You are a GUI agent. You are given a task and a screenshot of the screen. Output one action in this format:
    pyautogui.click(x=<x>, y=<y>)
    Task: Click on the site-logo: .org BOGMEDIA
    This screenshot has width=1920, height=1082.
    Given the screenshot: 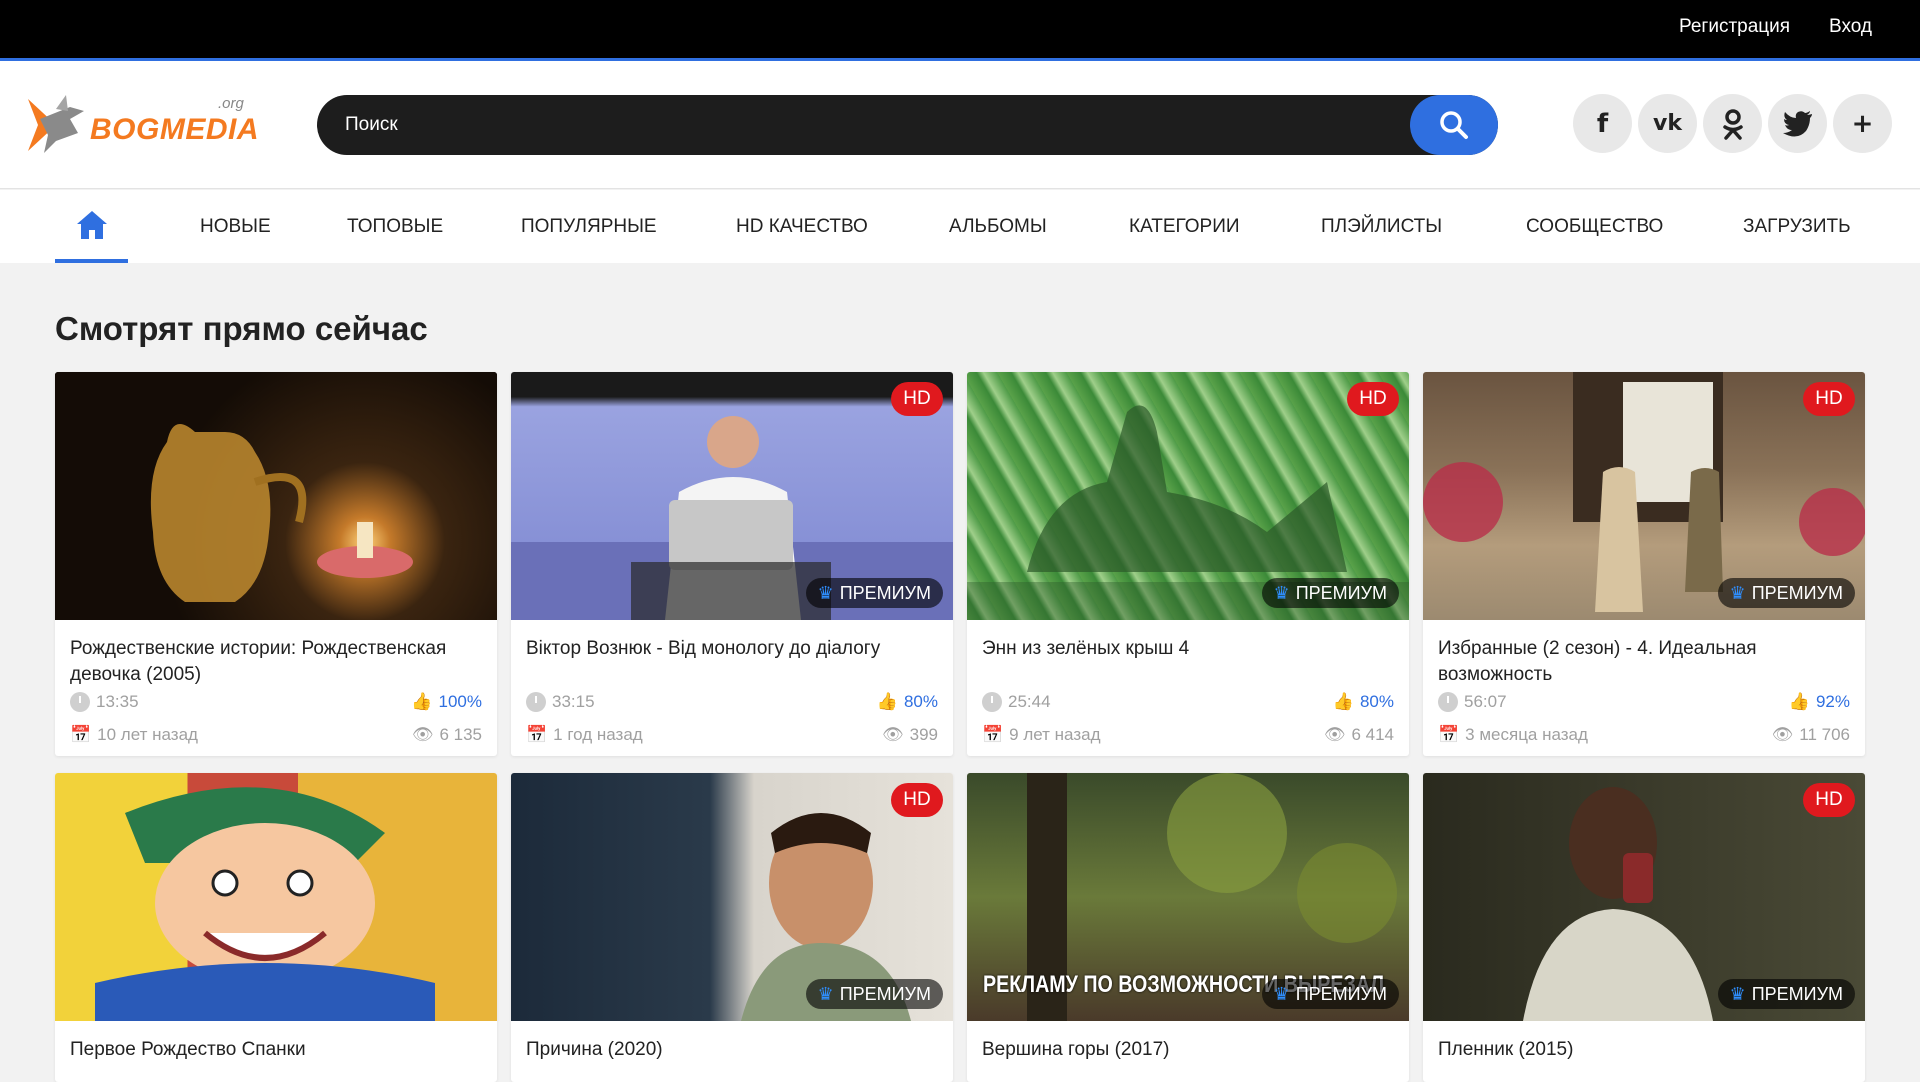 What is the action you would take?
    pyautogui.click(x=142, y=124)
    